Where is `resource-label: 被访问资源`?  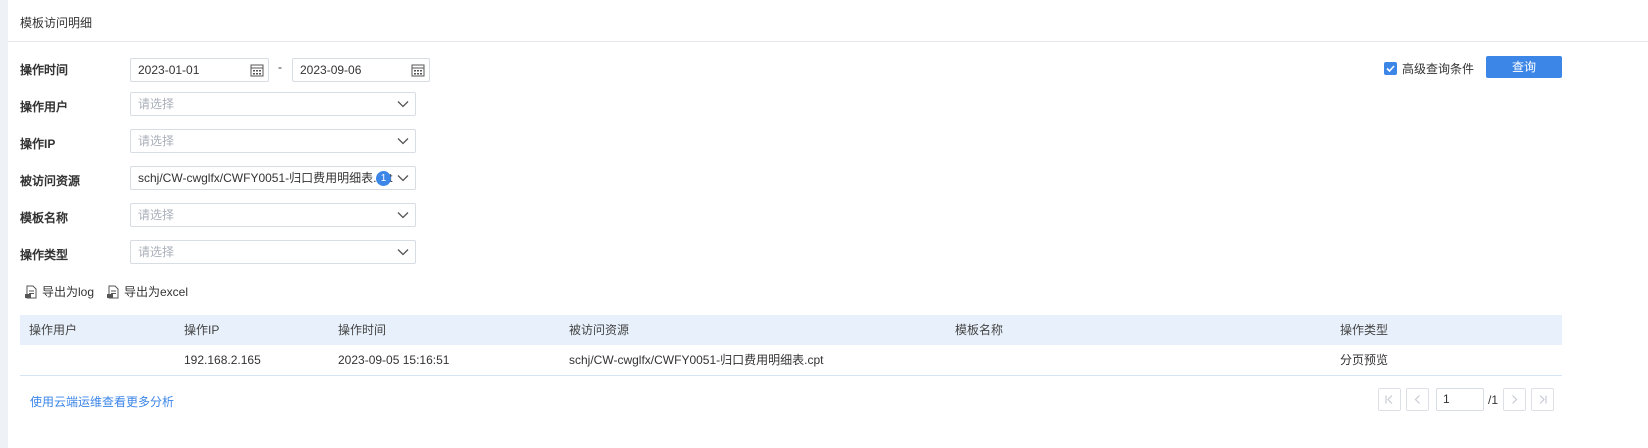
resource-label: 被访问资源 is located at coordinates (50, 181).